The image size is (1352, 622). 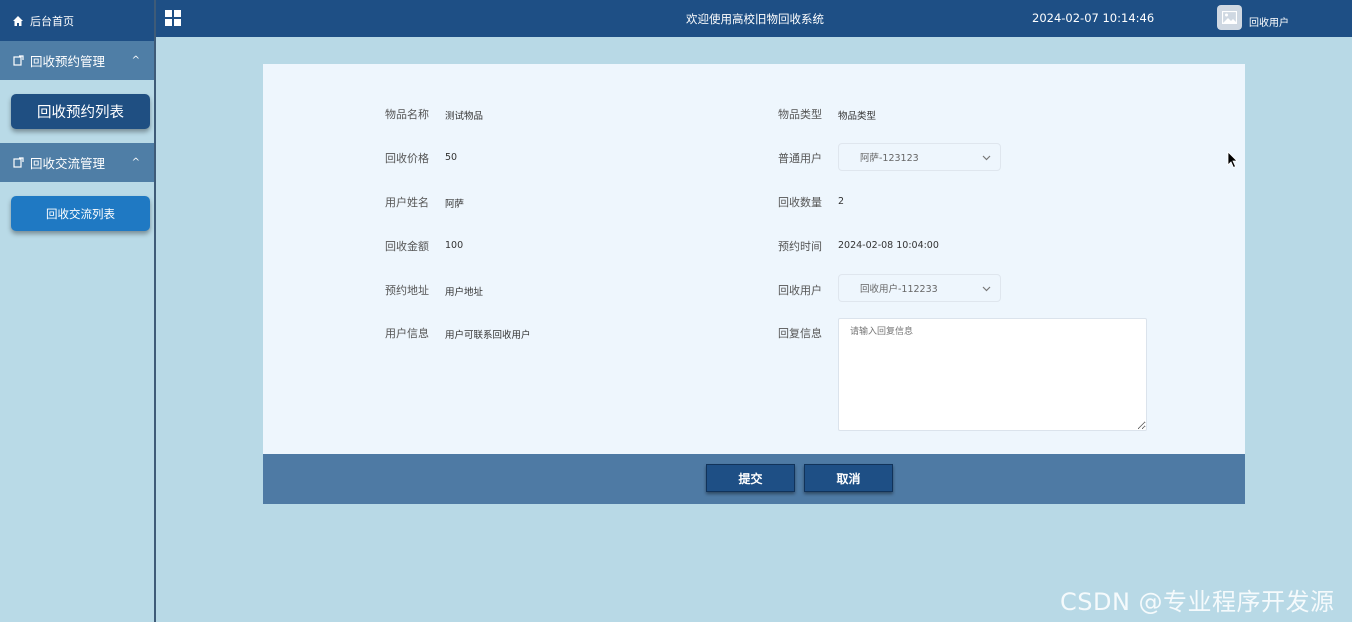 What do you see at coordinates (407, 202) in the screenshot?
I see `user-name-label: 用户姓名` at bounding box center [407, 202].